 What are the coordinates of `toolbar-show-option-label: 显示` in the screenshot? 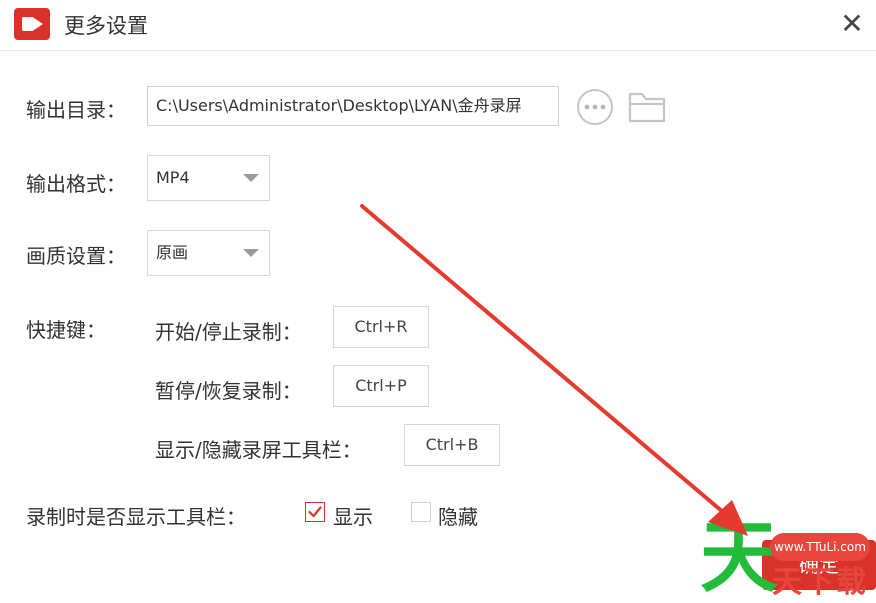 It's located at (353, 515).